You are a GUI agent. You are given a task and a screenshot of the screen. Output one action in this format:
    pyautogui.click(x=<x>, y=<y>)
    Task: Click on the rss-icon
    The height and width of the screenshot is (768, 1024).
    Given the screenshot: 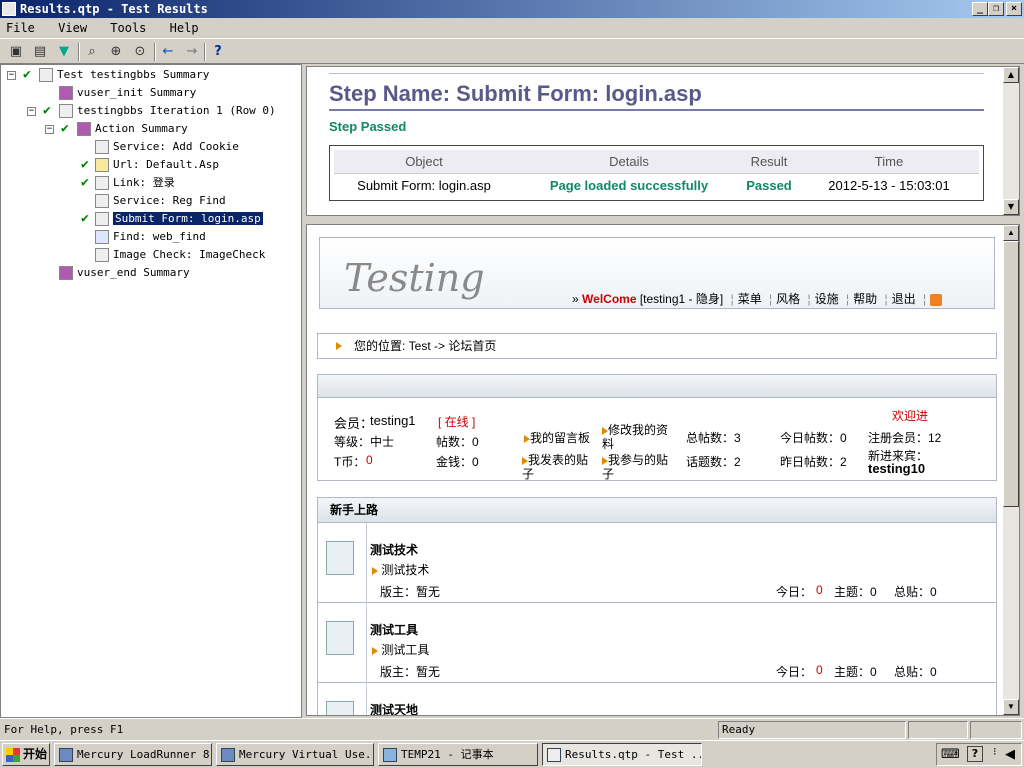 What is the action you would take?
    pyautogui.click(x=936, y=299)
    